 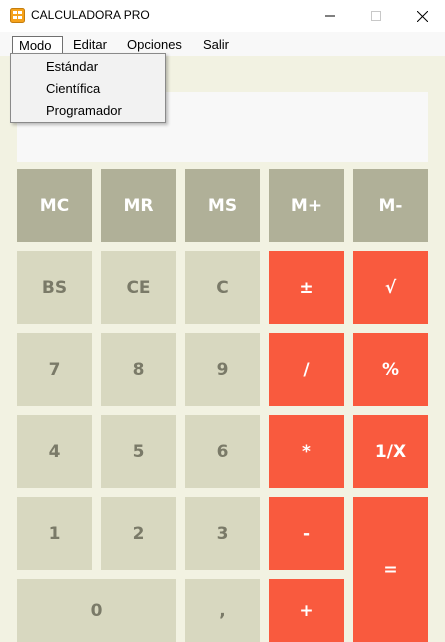 What do you see at coordinates (390, 369) in the screenshot?
I see `percent-button: %` at bounding box center [390, 369].